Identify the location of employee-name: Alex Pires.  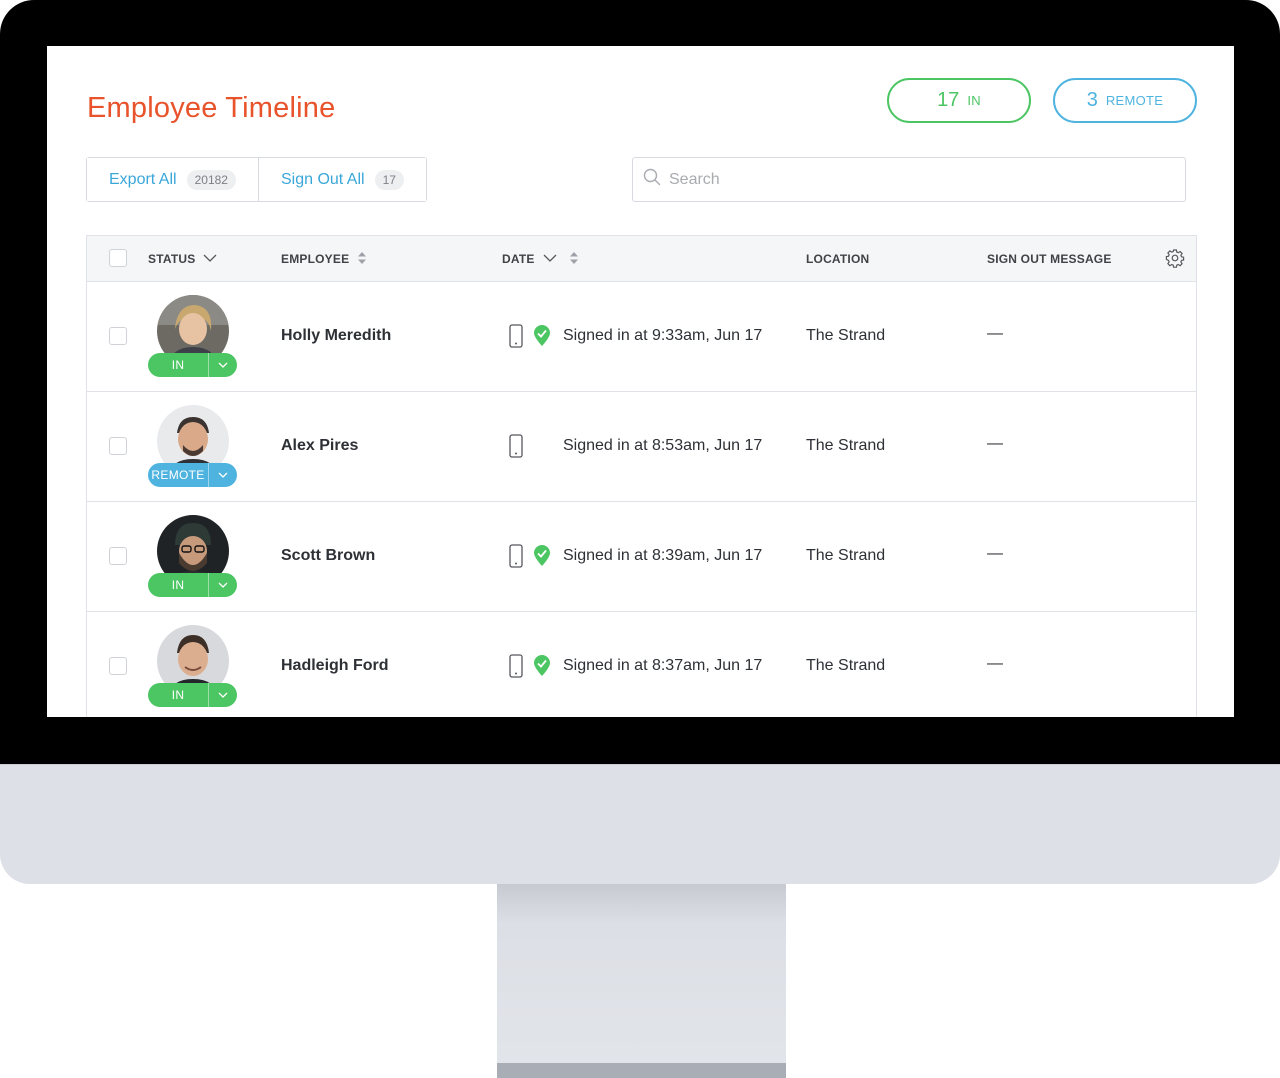
(319, 446).